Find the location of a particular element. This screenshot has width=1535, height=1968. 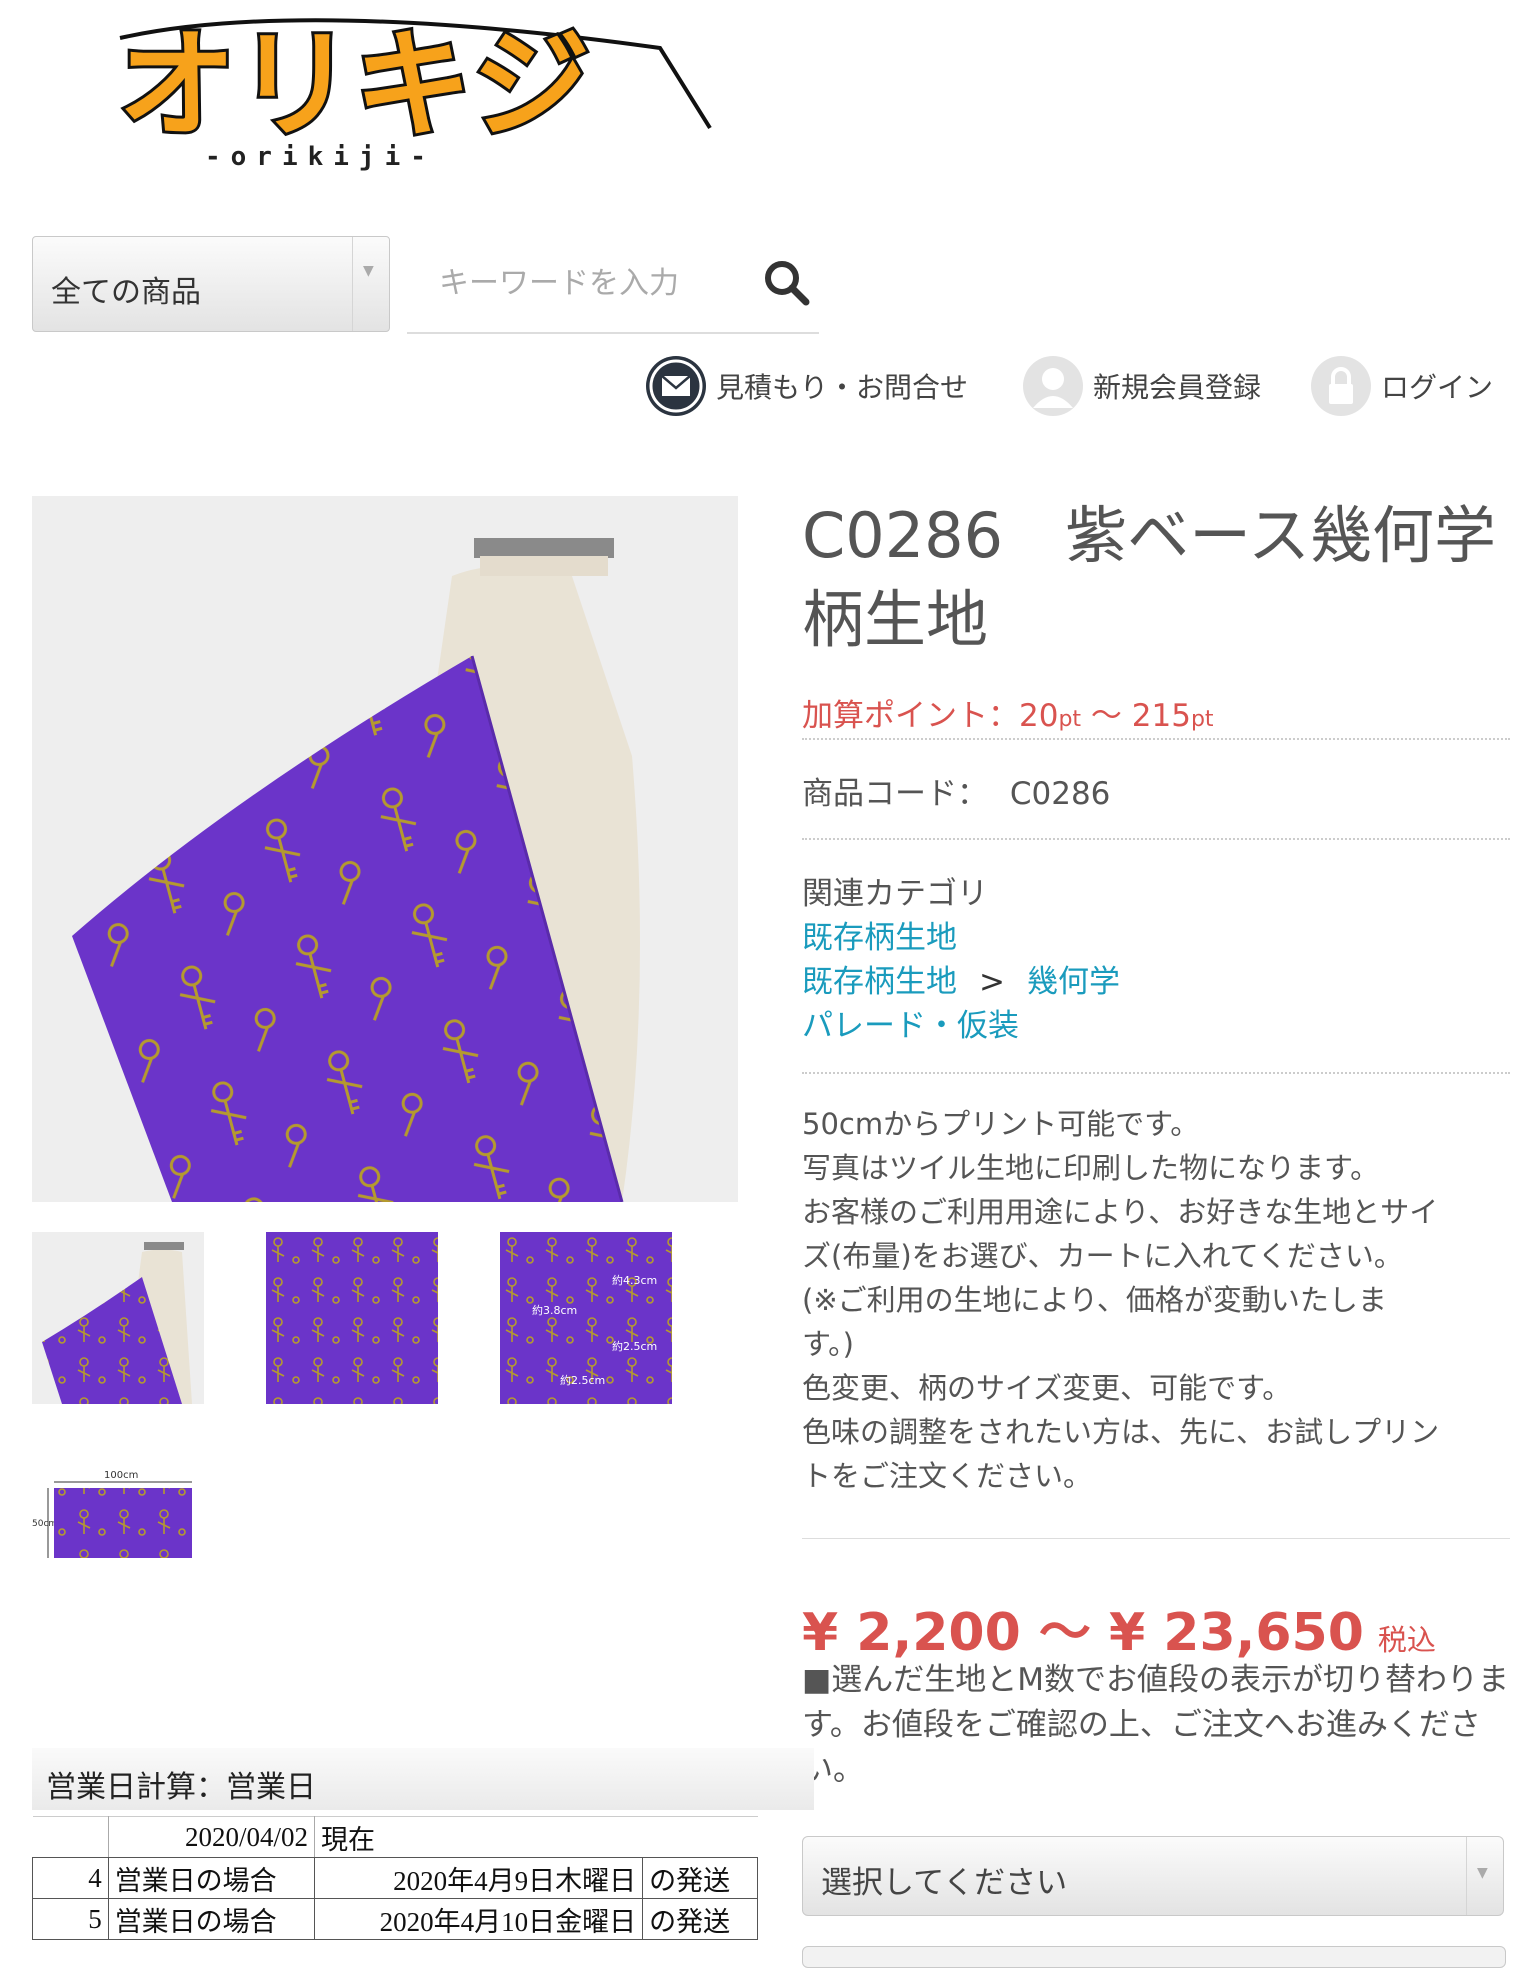

height-label: 50cm is located at coordinates (44, 1524).